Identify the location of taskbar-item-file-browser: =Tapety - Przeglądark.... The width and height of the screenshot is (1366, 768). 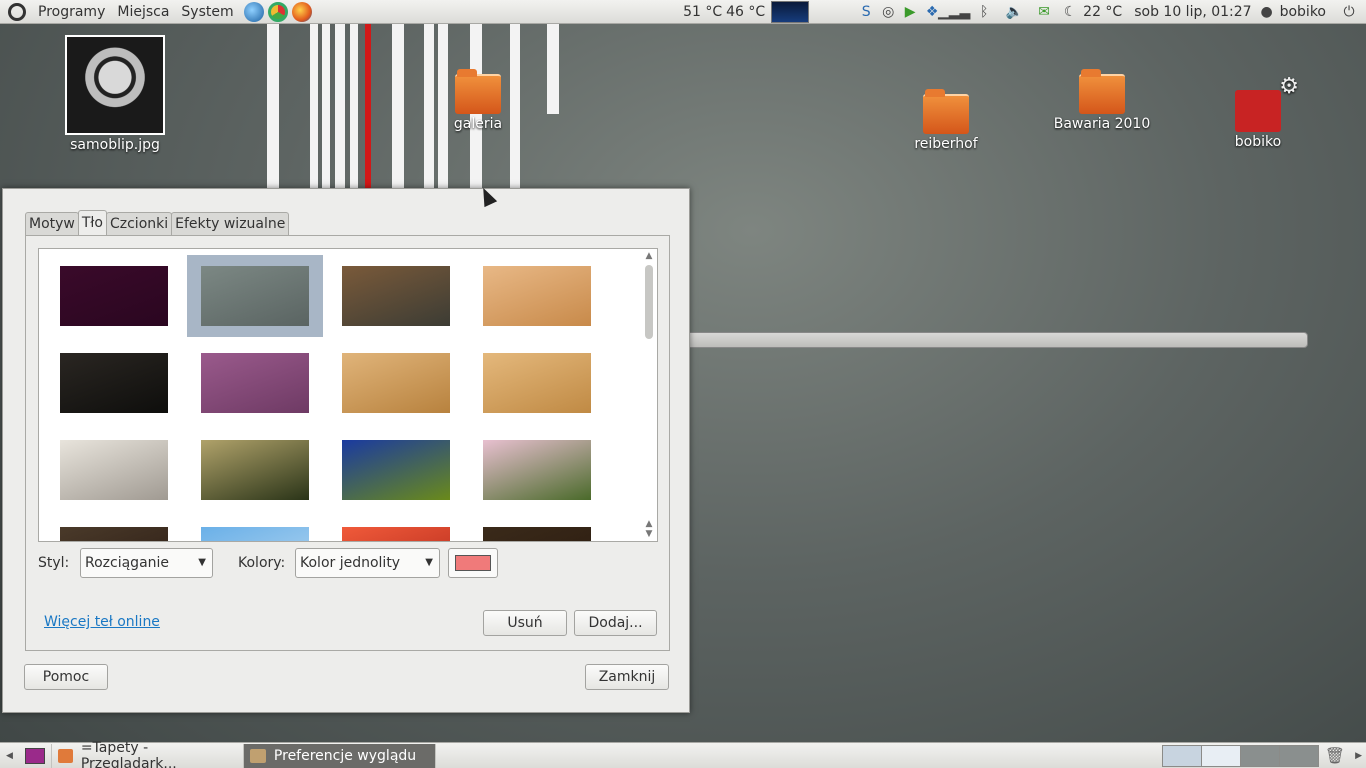
(148, 754).